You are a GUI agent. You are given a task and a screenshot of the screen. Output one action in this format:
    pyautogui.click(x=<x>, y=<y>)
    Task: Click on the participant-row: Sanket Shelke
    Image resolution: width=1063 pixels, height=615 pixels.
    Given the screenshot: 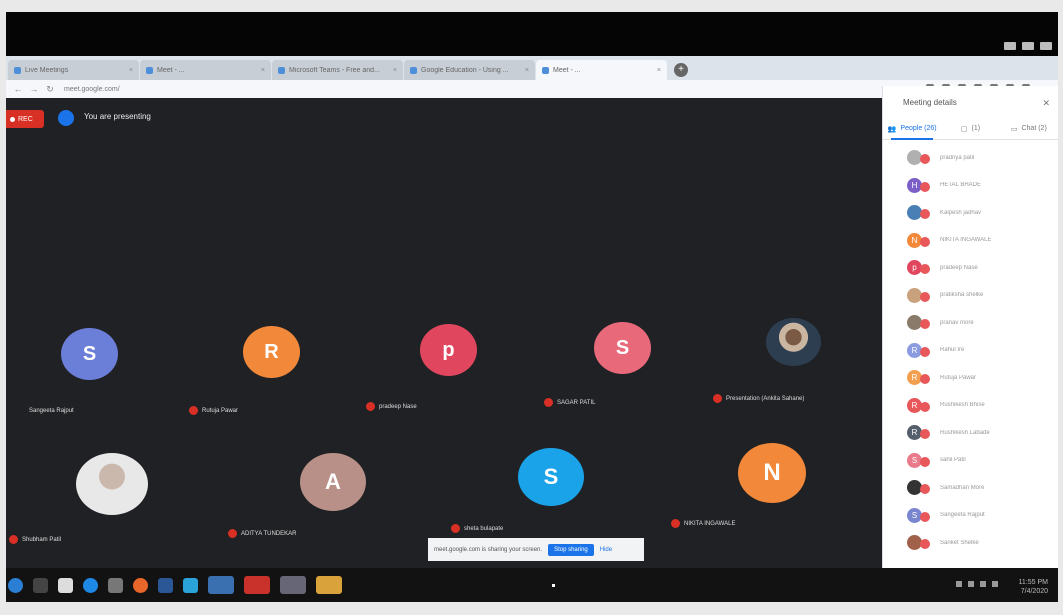 What is the action you would take?
    pyautogui.click(x=970, y=543)
    